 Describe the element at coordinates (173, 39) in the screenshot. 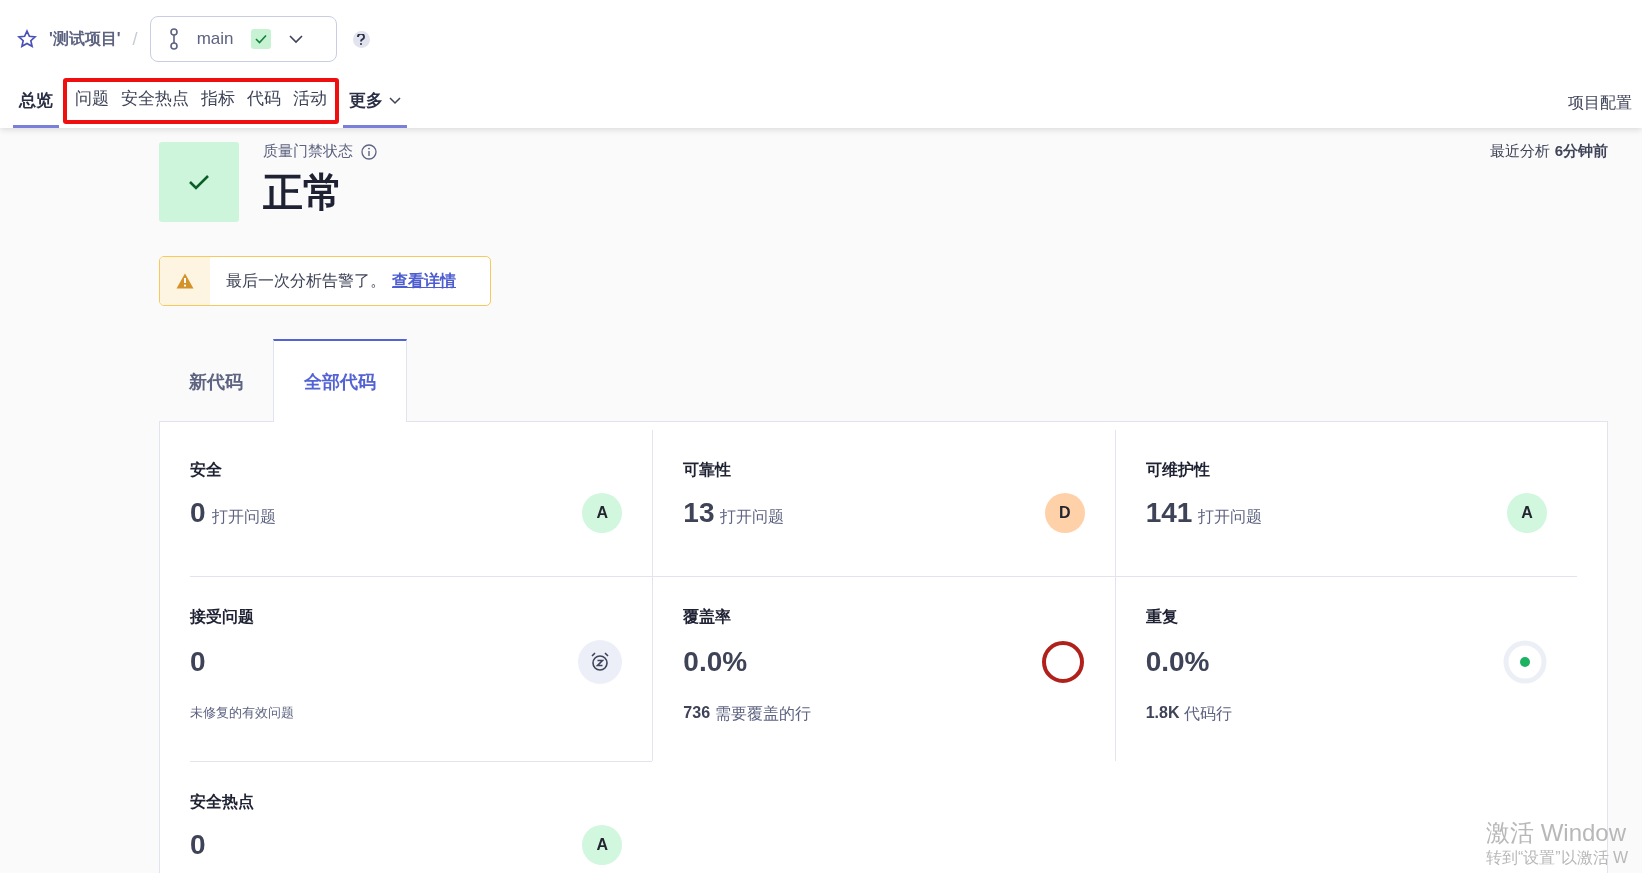

I see `branch-icon` at that location.